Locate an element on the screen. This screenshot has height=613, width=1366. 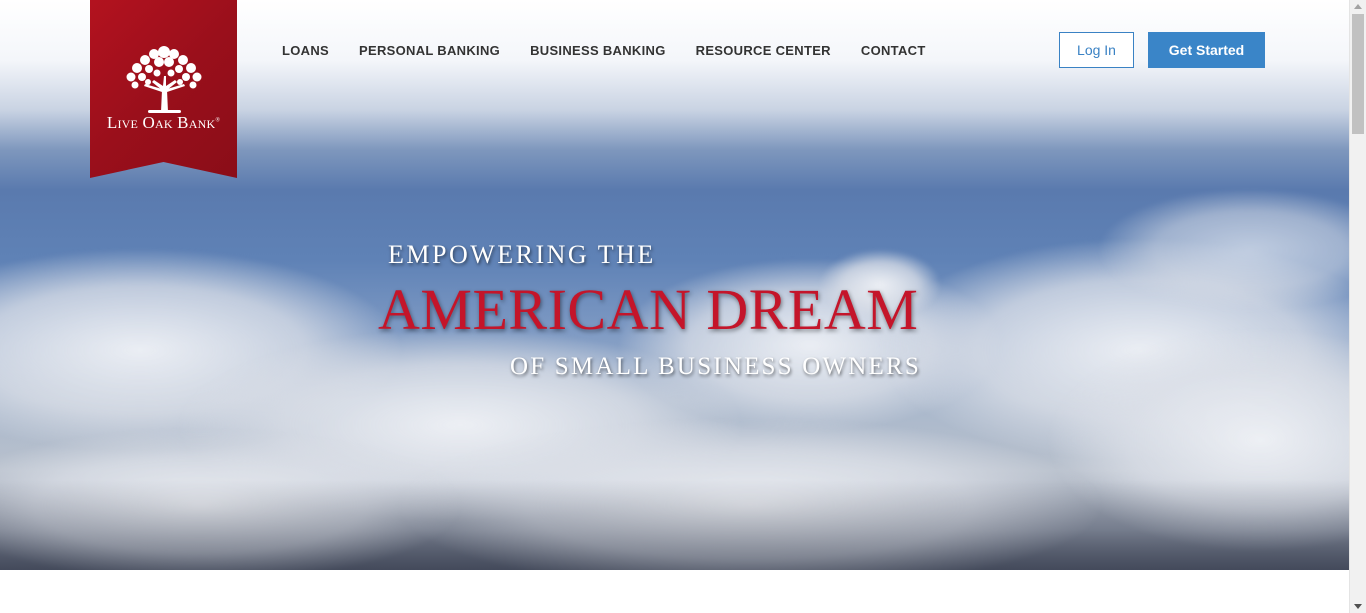
scroll-down-icon is located at coordinates (1358, 606).